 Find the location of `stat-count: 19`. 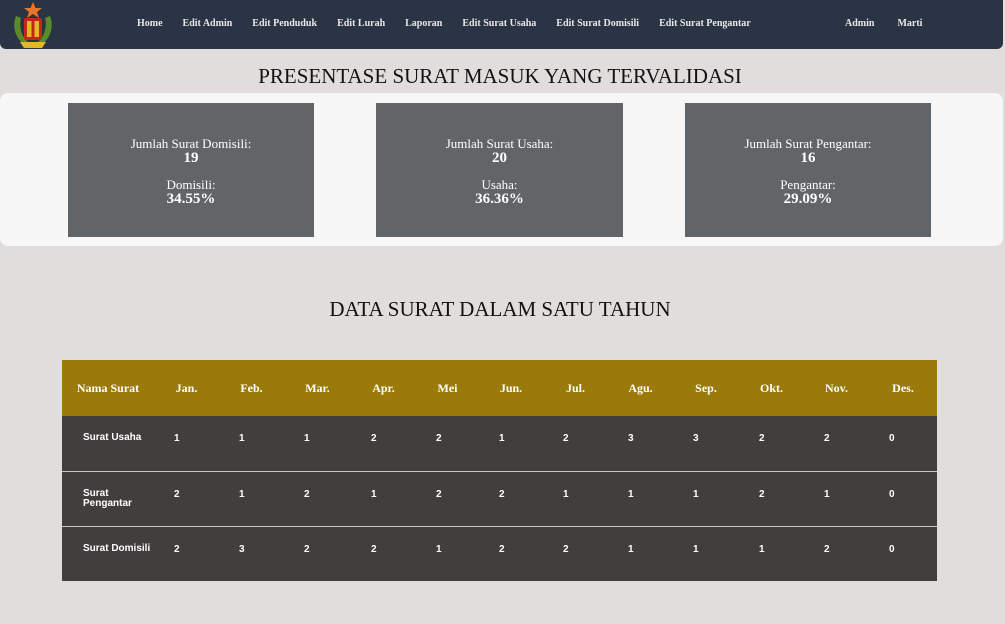

stat-count: 19 is located at coordinates (191, 158).